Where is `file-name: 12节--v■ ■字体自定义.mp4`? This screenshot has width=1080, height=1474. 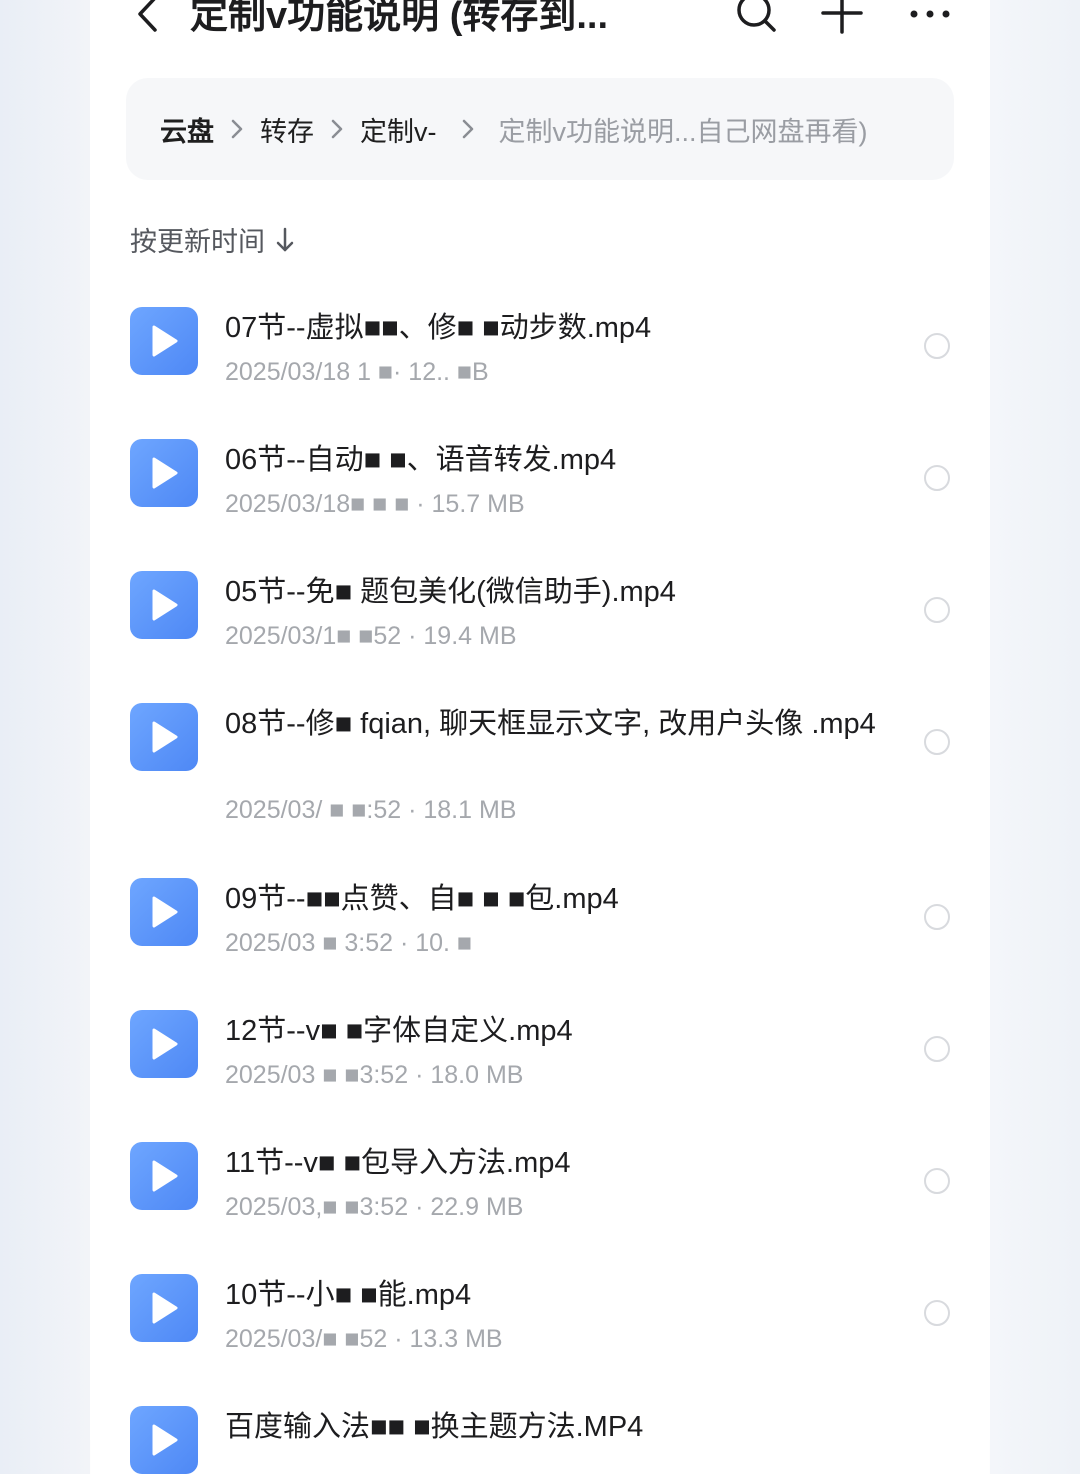 file-name: 12节--v■ ■字体自定义.mp4 is located at coordinates (399, 1031).